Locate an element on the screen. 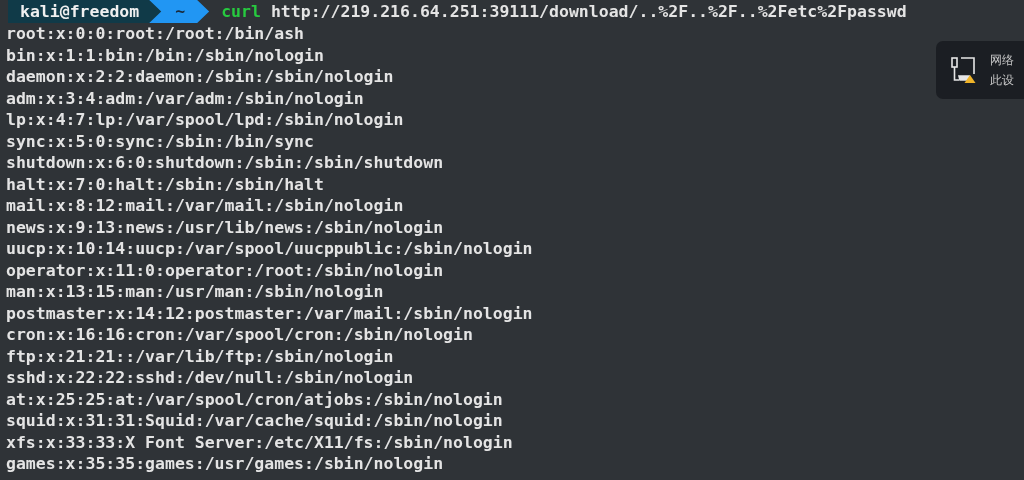 Image resolution: width=1024 pixels, height=480 pixels. output-line: ftp:x:21:21::/var/lib/ftp:/sbin/nologin is located at coordinates (200, 356).